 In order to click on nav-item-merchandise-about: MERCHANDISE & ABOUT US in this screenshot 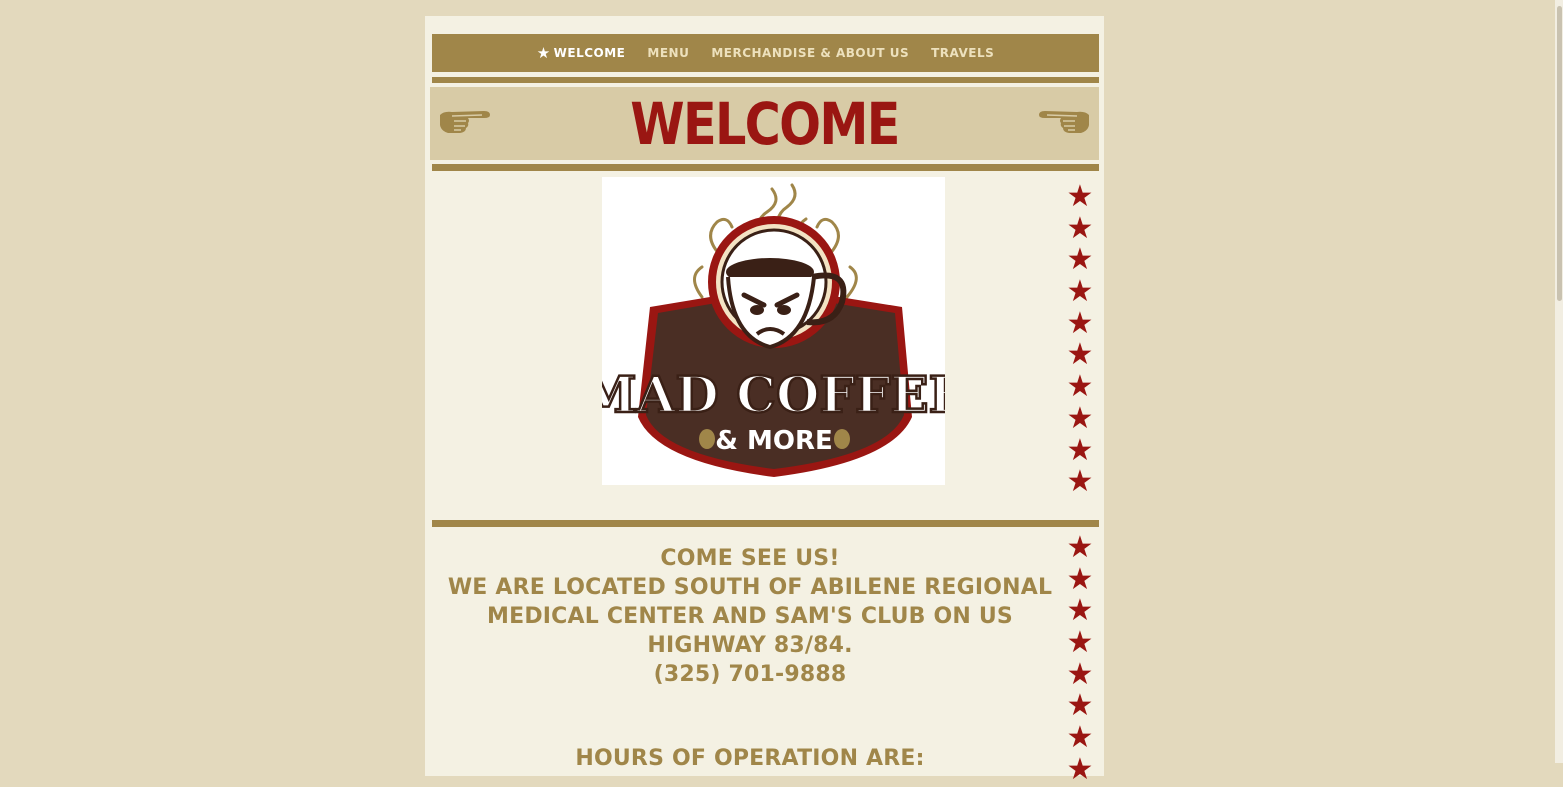, I will do `click(810, 53)`.